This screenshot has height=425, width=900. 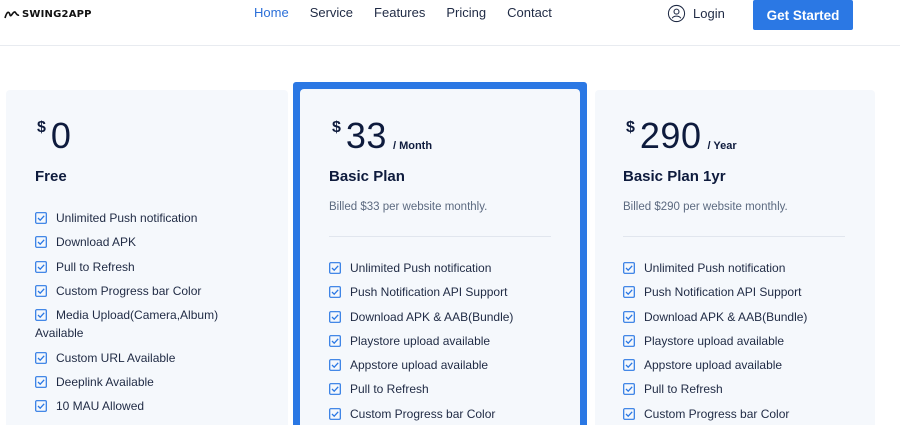 I want to click on billed-note-basic: Billed $33 per website monthly., so click(x=408, y=207).